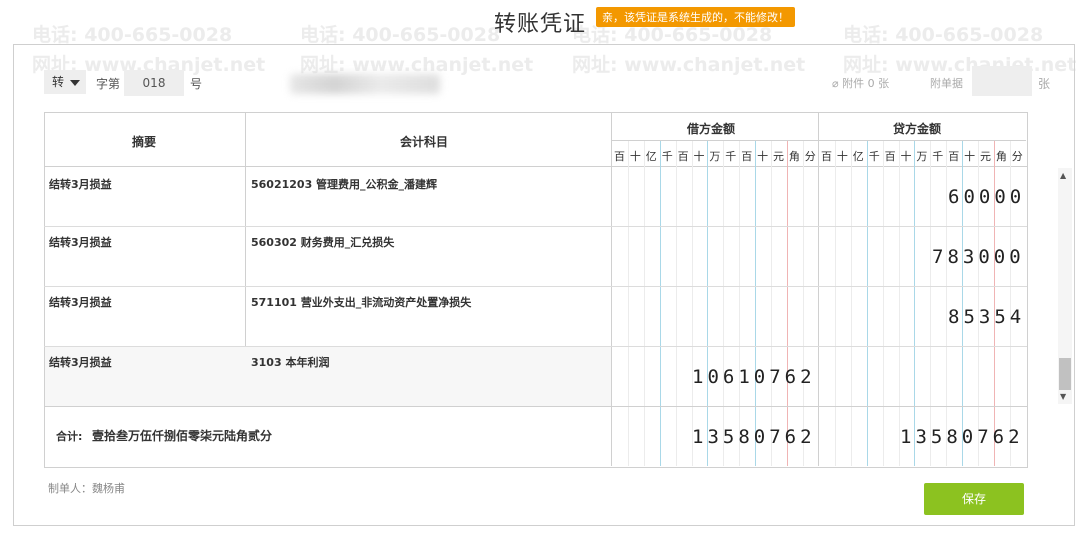 Image resolution: width=1080 pixels, height=536 pixels. Describe the element at coordinates (75, 83) in the screenshot. I see `chevron-down-icon` at that location.